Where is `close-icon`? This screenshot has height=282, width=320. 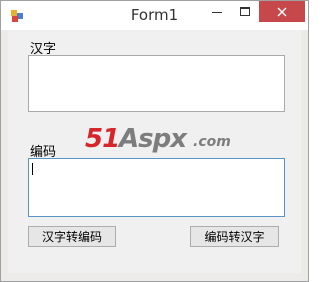 close-icon is located at coordinates (282, 11).